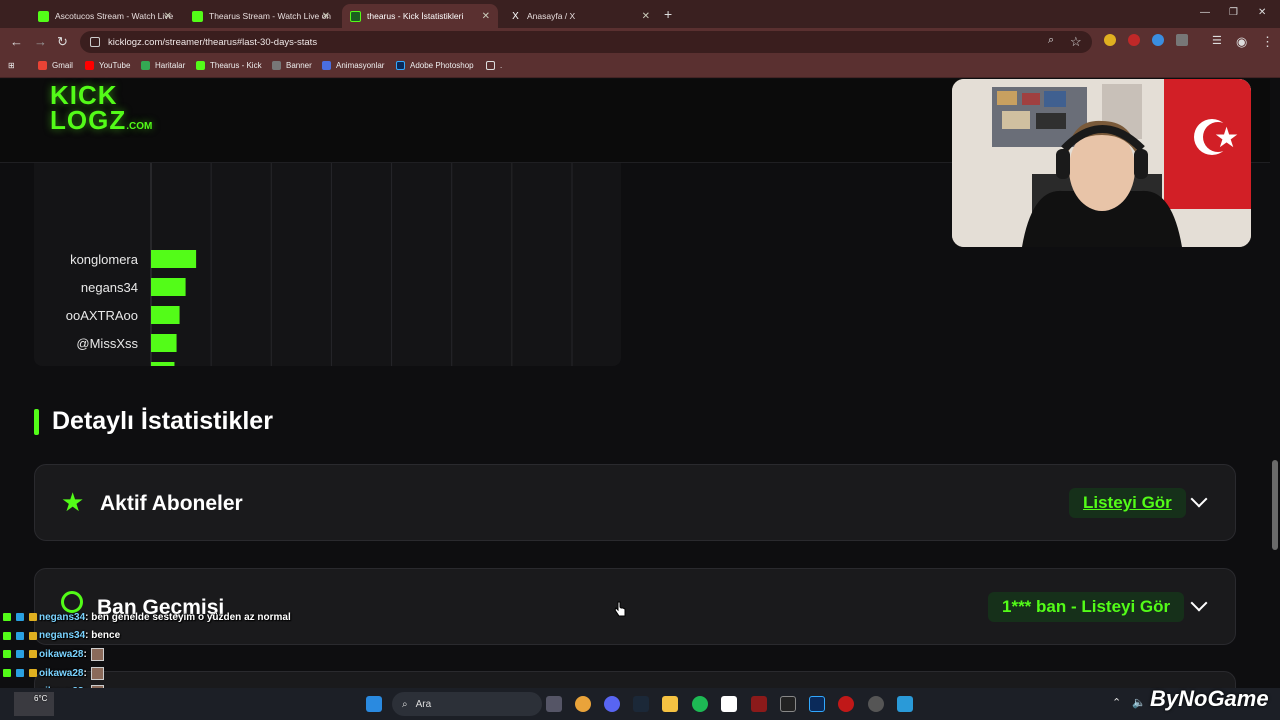 The height and width of the screenshot is (720, 1280). What do you see at coordinates (353, 65) in the screenshot?
I see `bookmark-animations: Animasyonlar` at bounding box center [353, 65].